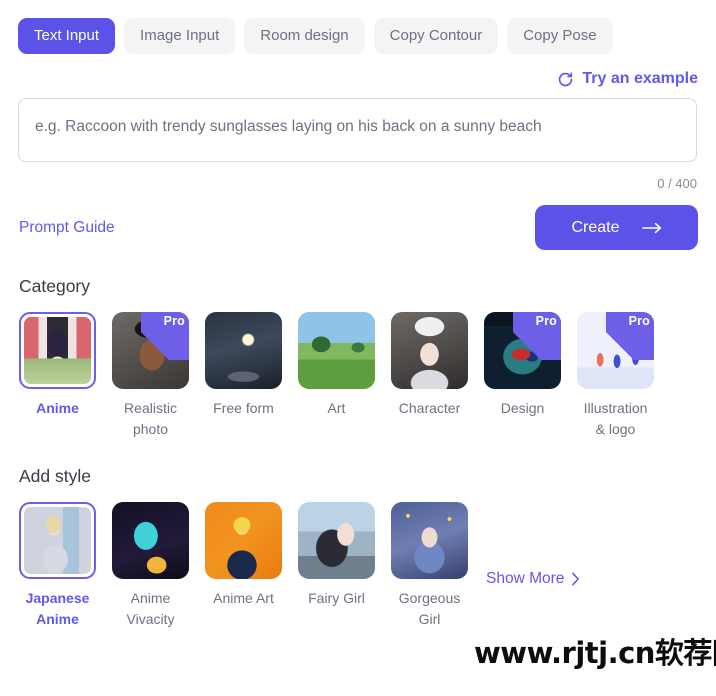  What do you see at coordinates (525, 578) in the screenshot?
I see `show-more-label: Show More` at bounding box center [525, 578].